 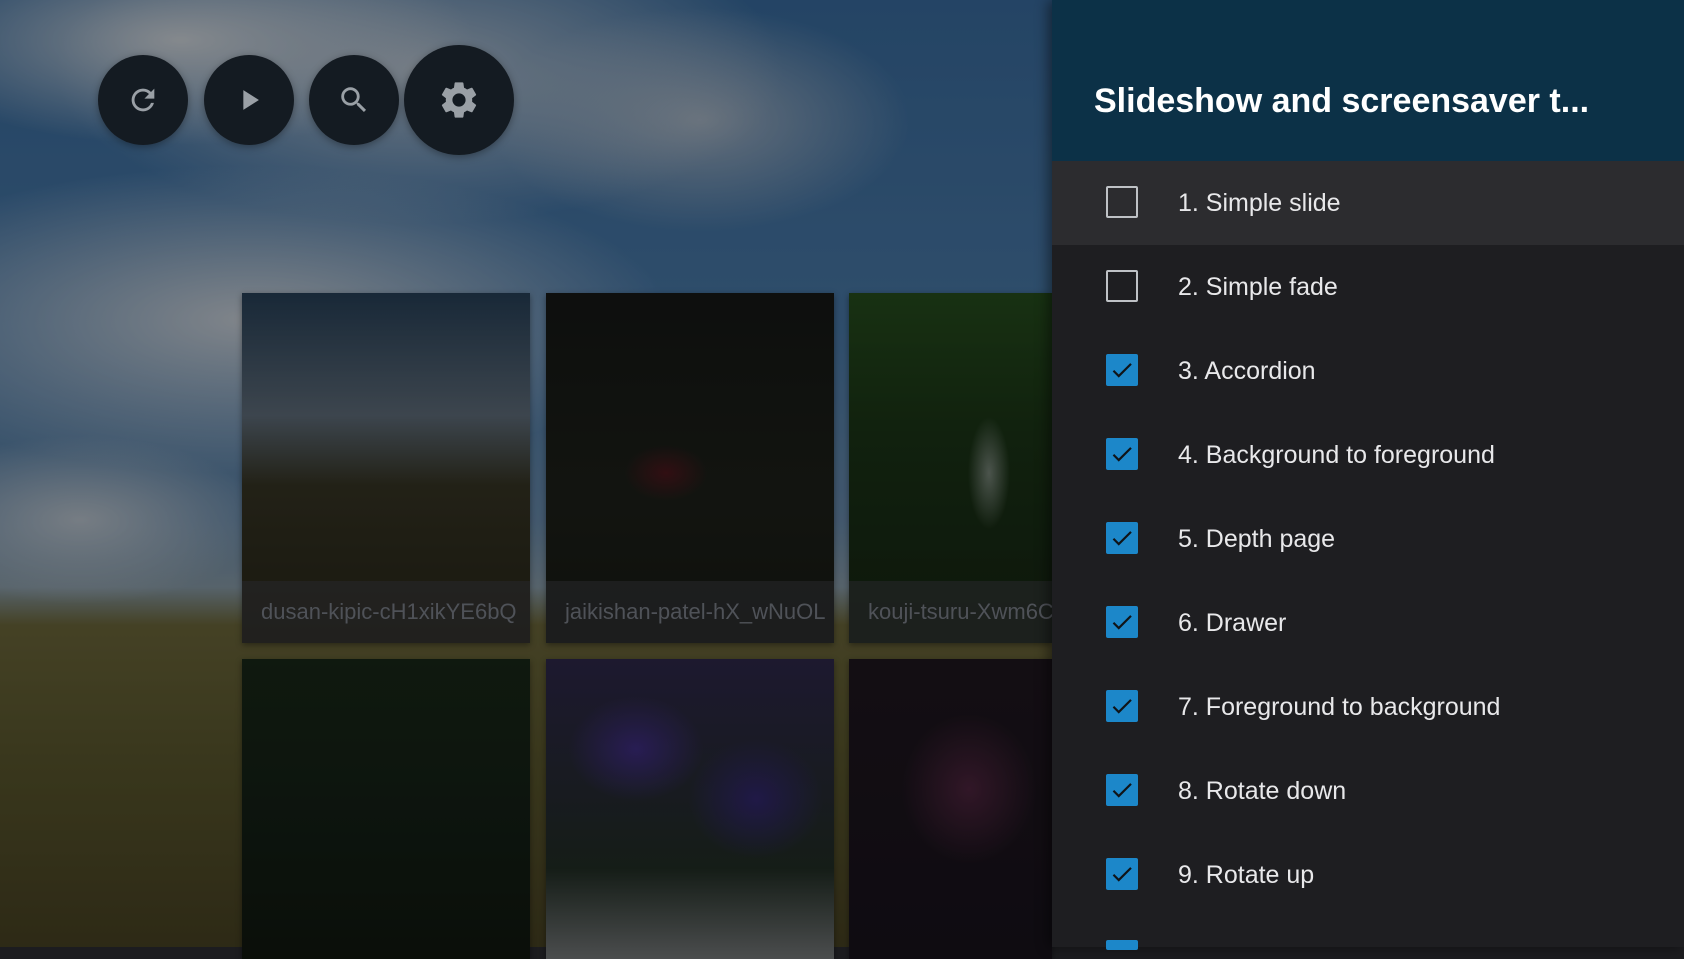 I want to click on list-item-label: 4. Background to foreground, so click(x=1336, y=455).